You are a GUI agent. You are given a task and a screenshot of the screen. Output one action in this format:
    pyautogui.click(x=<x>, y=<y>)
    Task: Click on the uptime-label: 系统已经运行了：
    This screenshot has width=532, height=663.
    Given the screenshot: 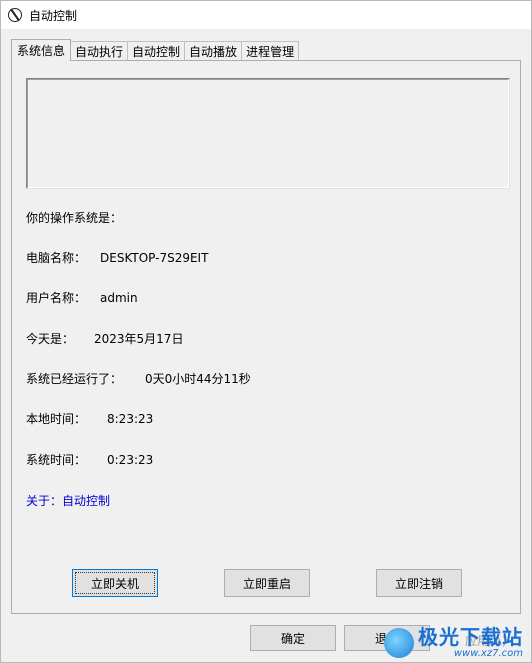 What is the action you would take?
    pyautogui.click(x=74, y=379)
    